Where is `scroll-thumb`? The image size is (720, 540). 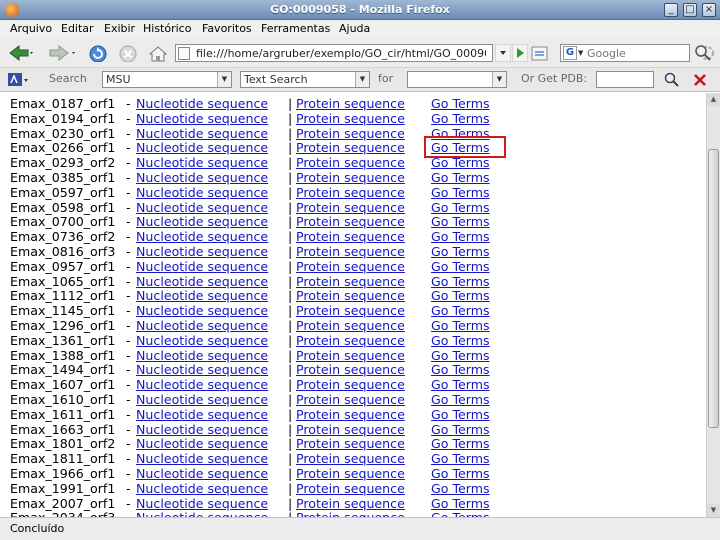
scroll-thumb is located at coordinates (713, 288).